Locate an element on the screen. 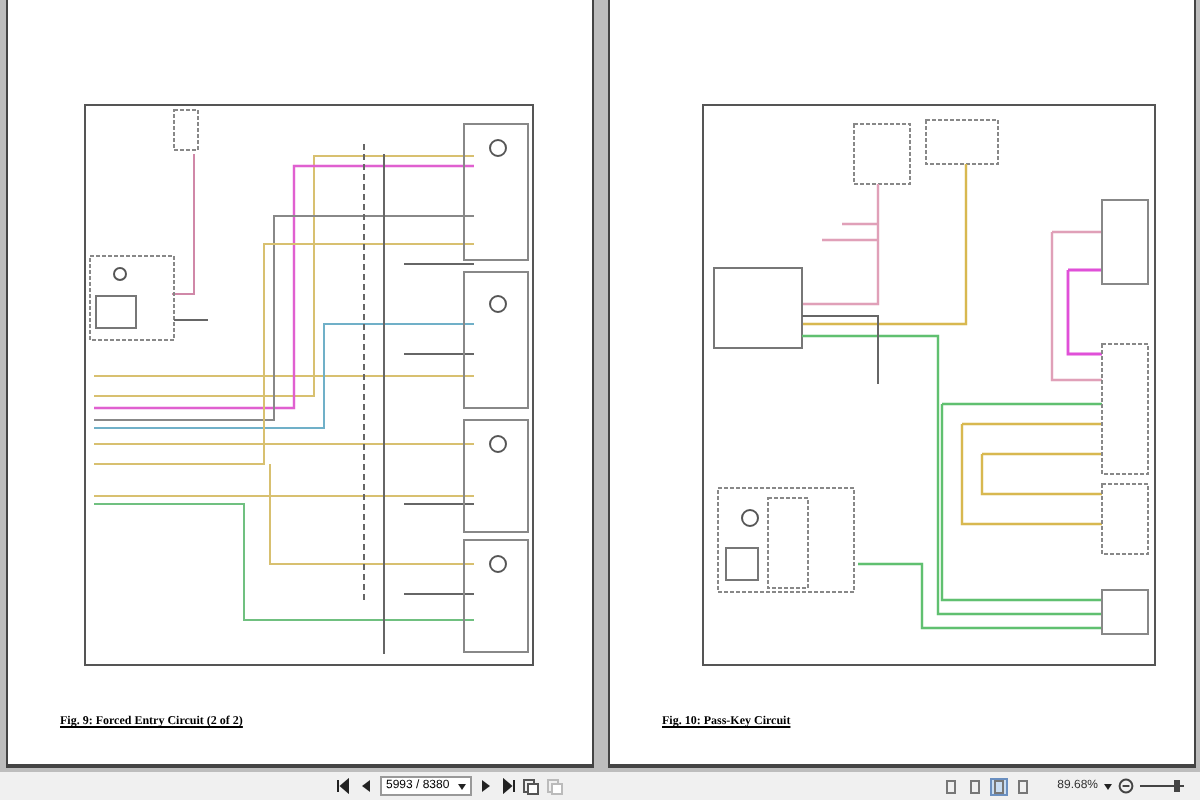  last-page-icon is located at coordinates (508, 786).